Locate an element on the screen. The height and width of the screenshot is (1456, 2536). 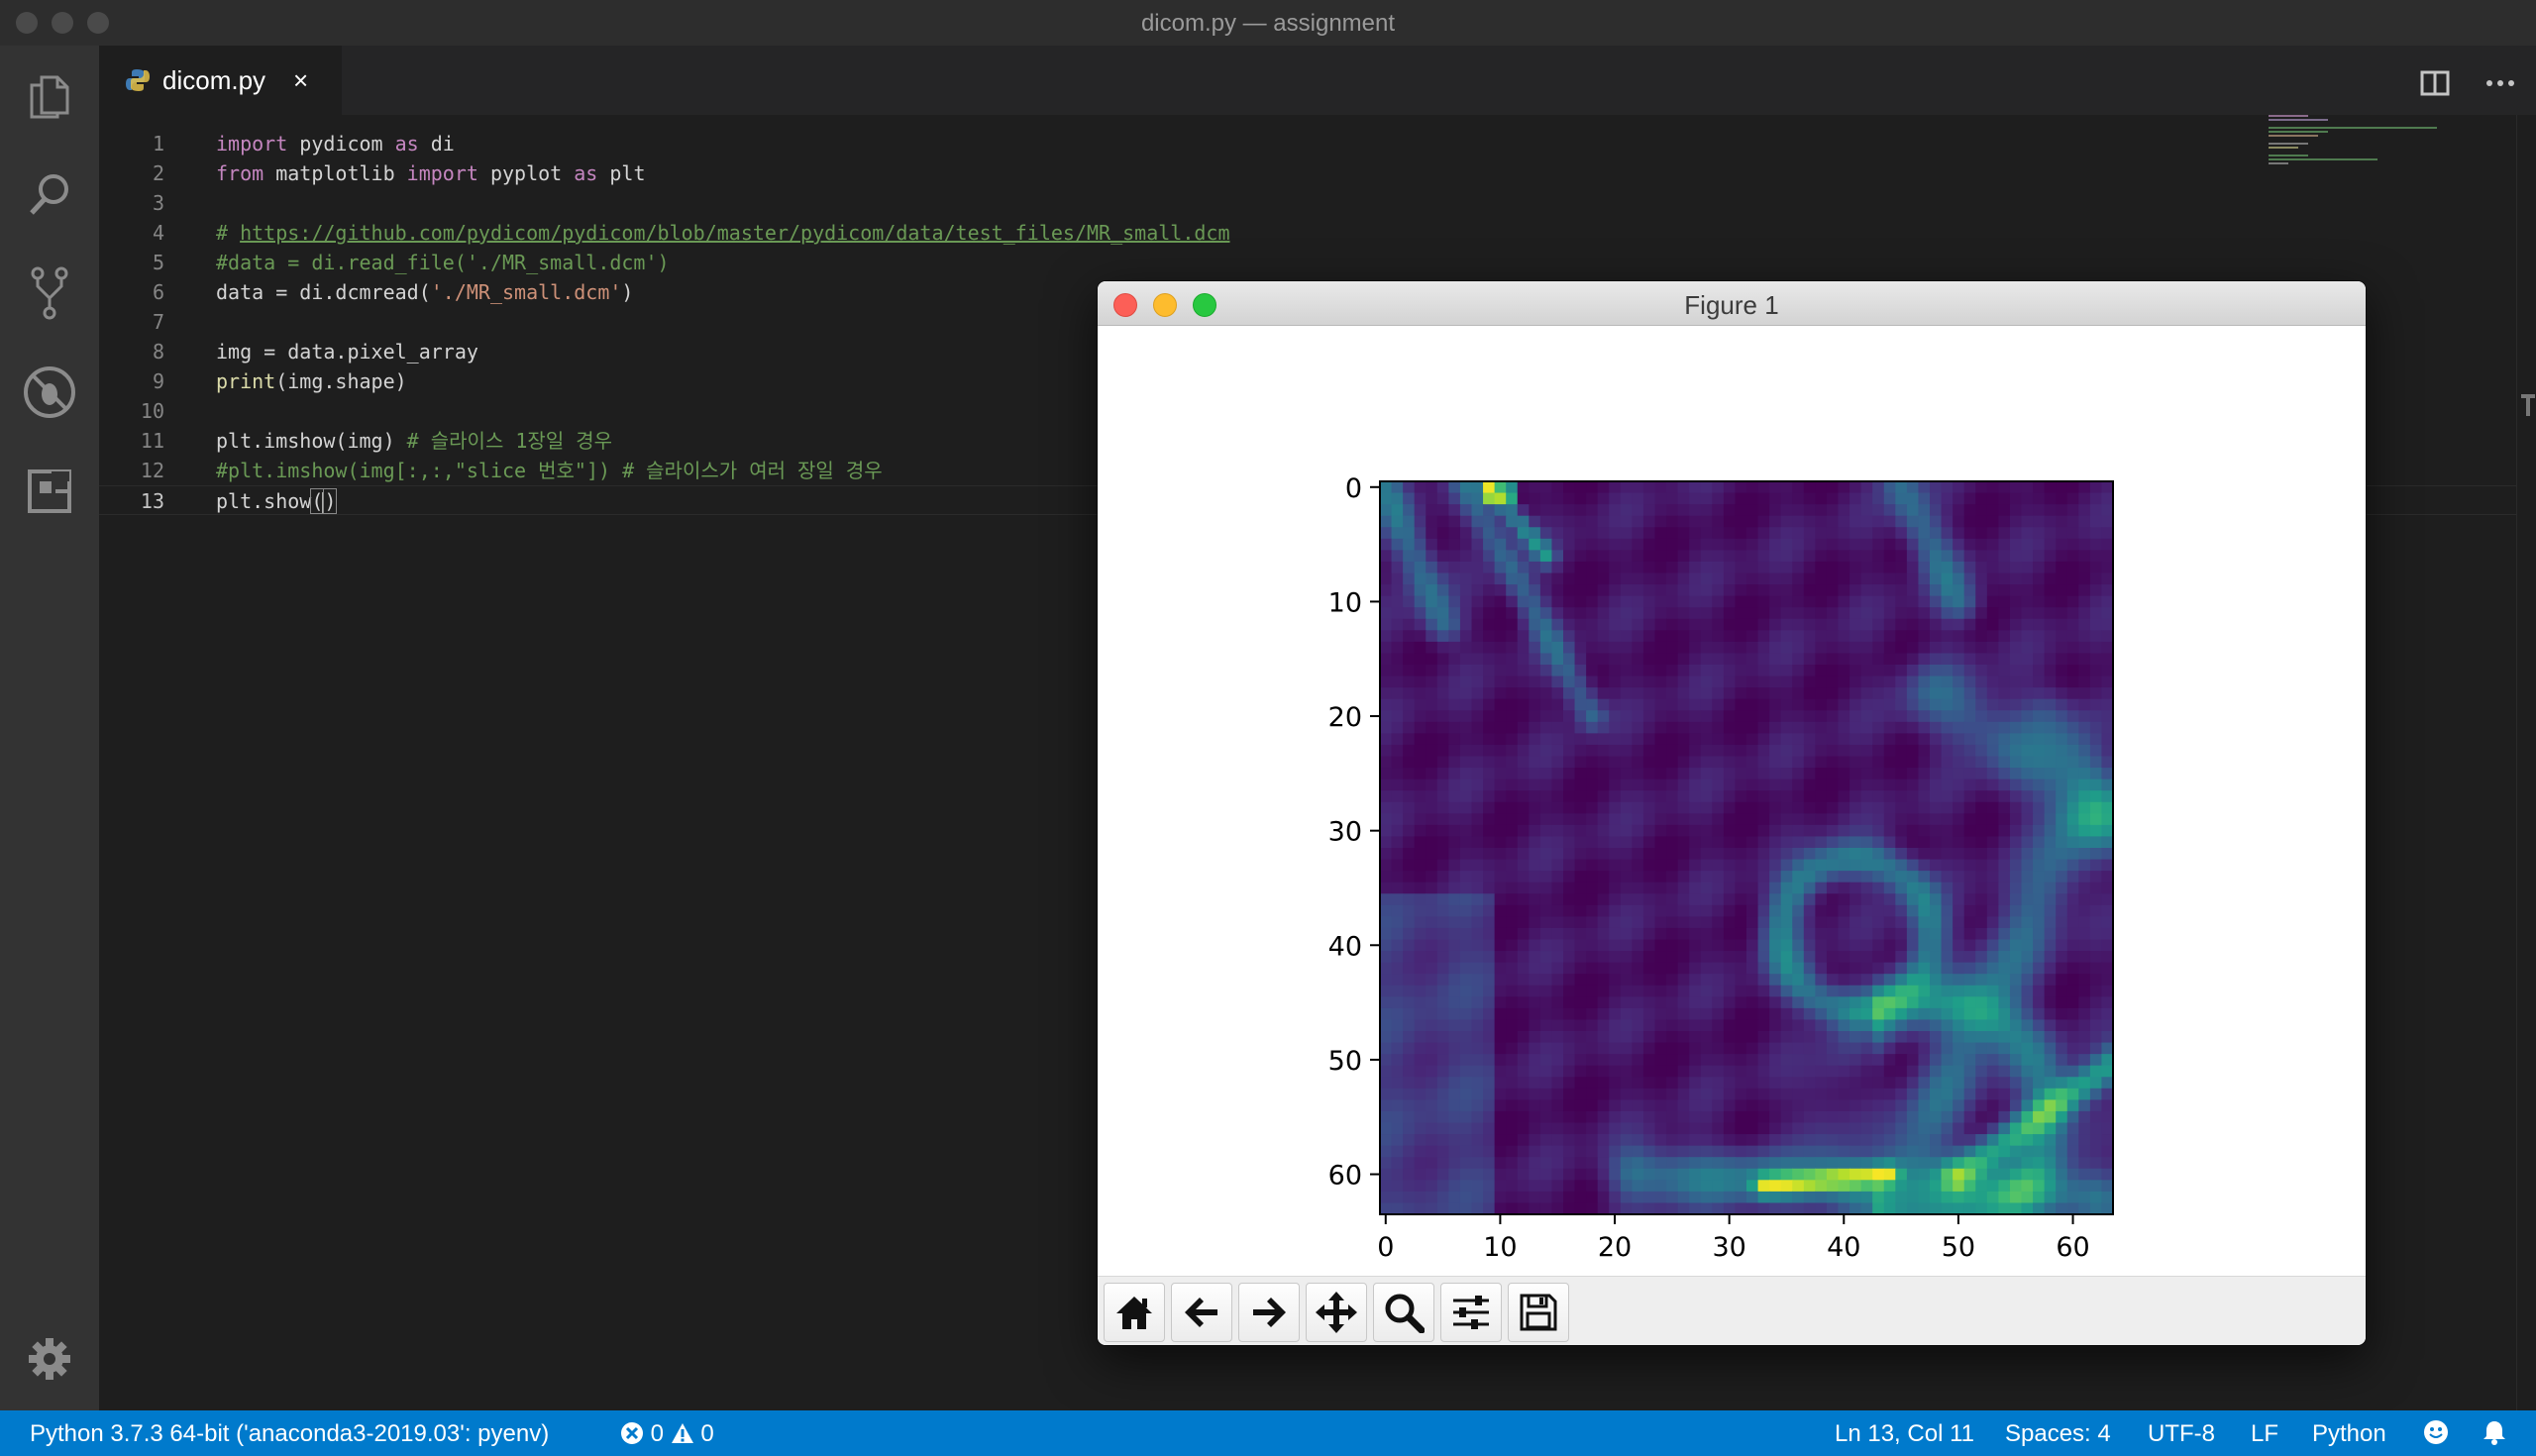
code-line: 2 from matplotlib import pyplot as plt is located at coordinates (1307, 173).